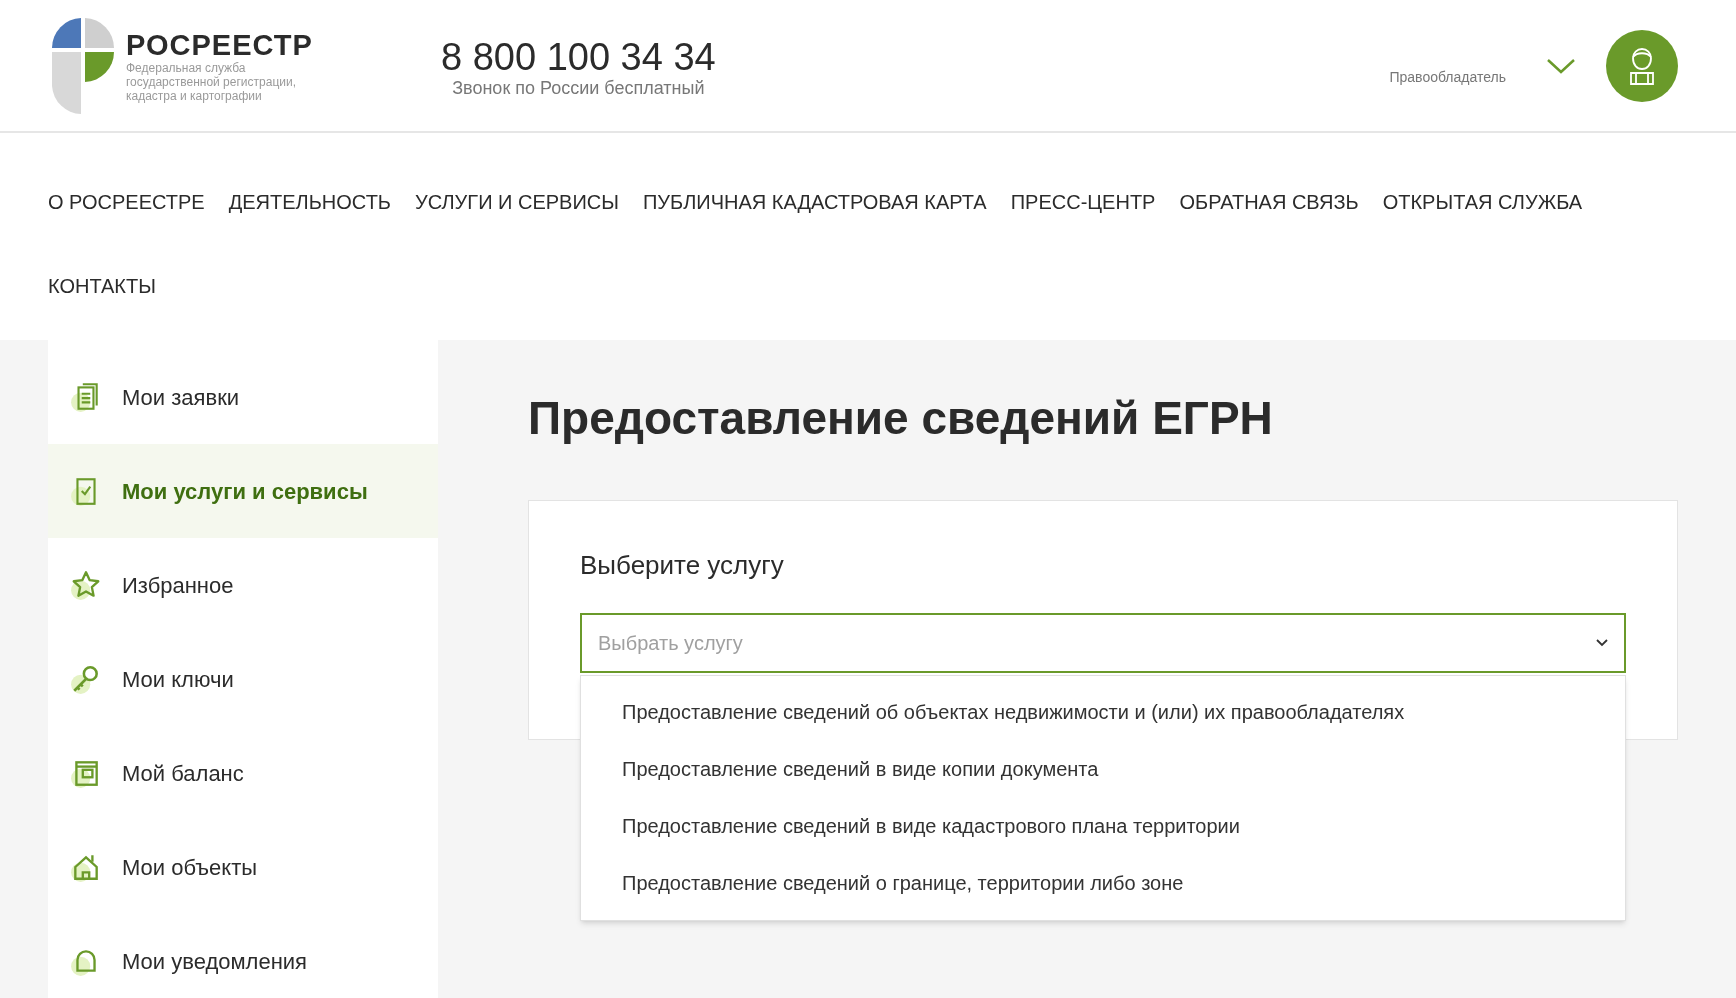 This screenshot has width=1736, height=998. What do you see at coordinates (1447, 77) in the screenshot?
I see `role-label: Правообладатель` at bounding box center [1447, 77].